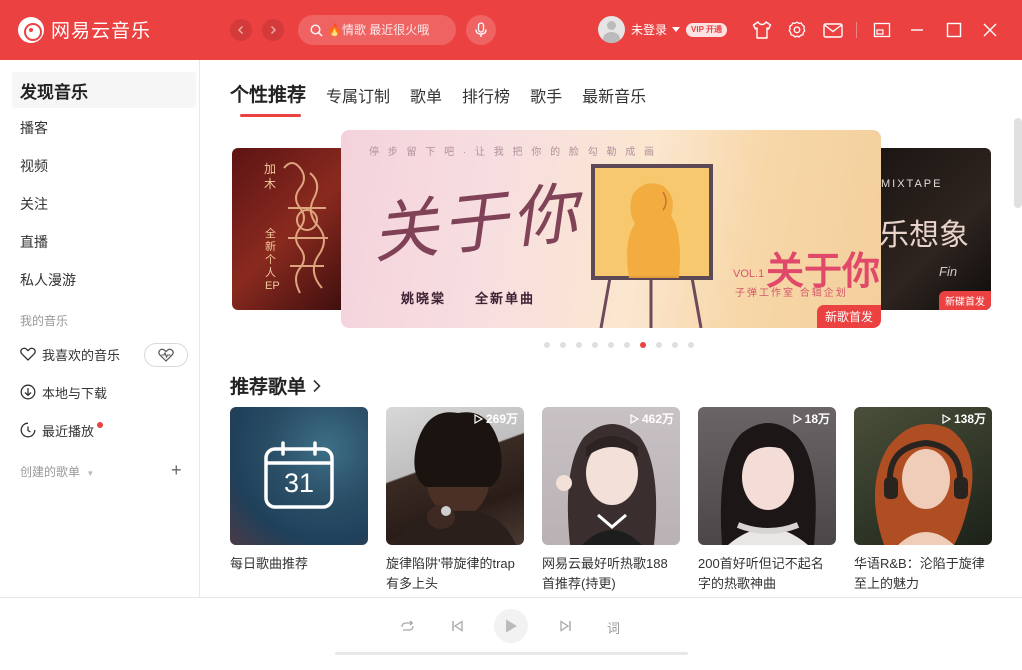 The width and height of the screenshot is (1022, 670). What do you see at coordinates (649, 29) in the screenshot?
I see `user-name: 未登录` at bounding box center [649, 29].